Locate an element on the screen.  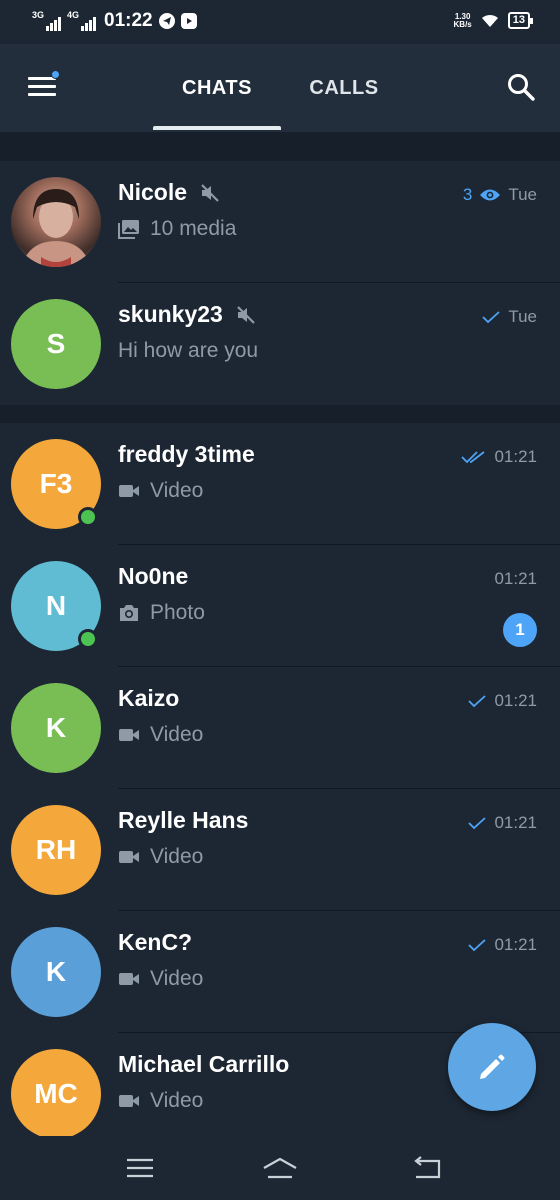
view-count: 3 is located at coordinates (467, 194).